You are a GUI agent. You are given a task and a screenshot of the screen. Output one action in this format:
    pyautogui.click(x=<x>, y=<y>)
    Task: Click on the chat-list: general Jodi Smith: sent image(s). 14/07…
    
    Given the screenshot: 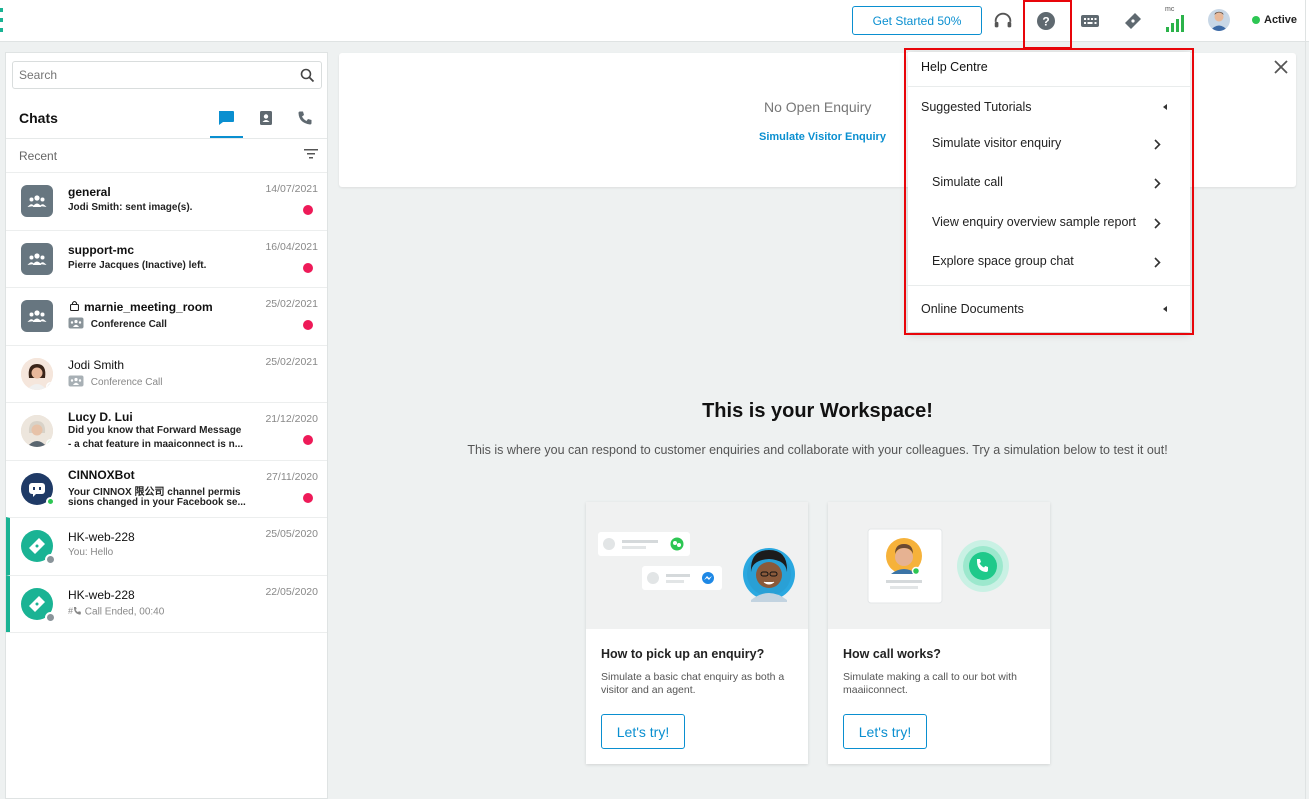 What is the action you would take?
    pyautogui.click(x=166, y=402)
    